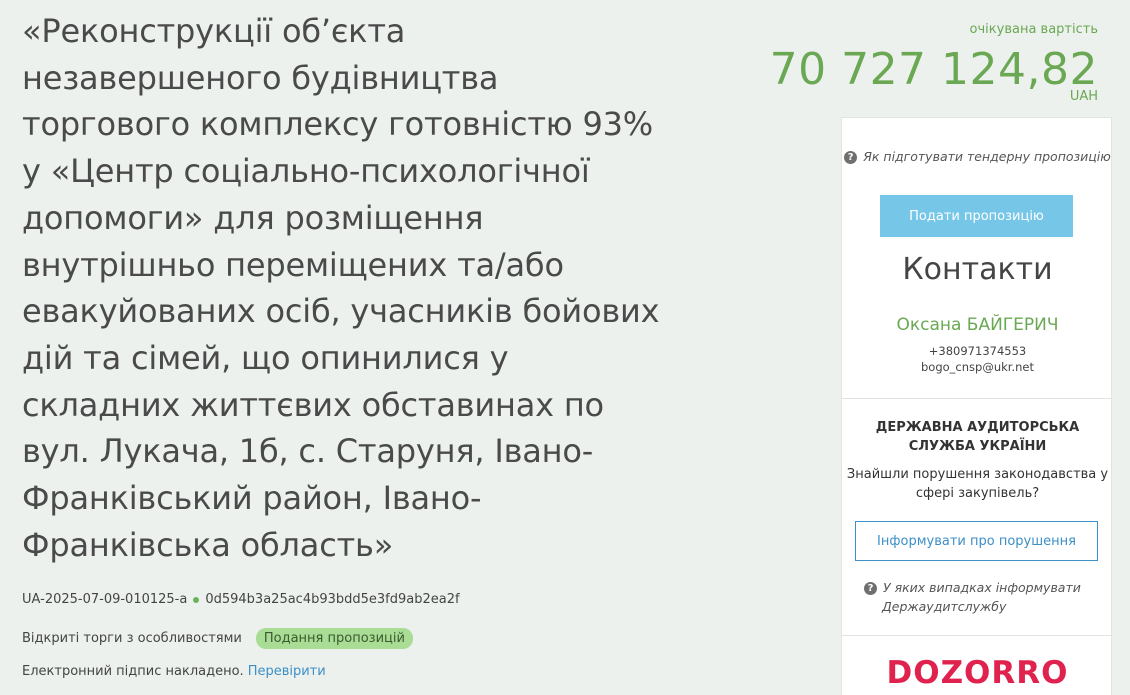  What do you see at coordinates (977, 437) in the screenshot?
I see `audit-service-title: ДЕРЖАВНА АУДИТОРСЬКА СЛУЖБА УКРАЇНИ` at bounding box center [977, 437].